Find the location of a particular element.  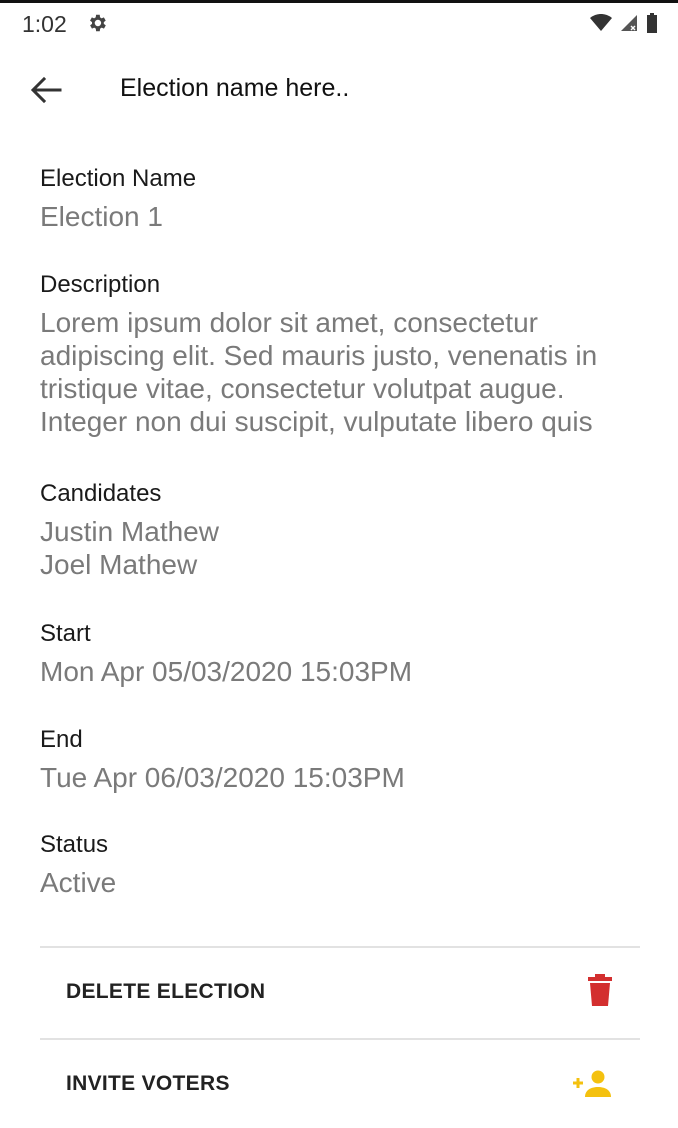

candidates-label: Candidates is located at coordinates (101, 493).